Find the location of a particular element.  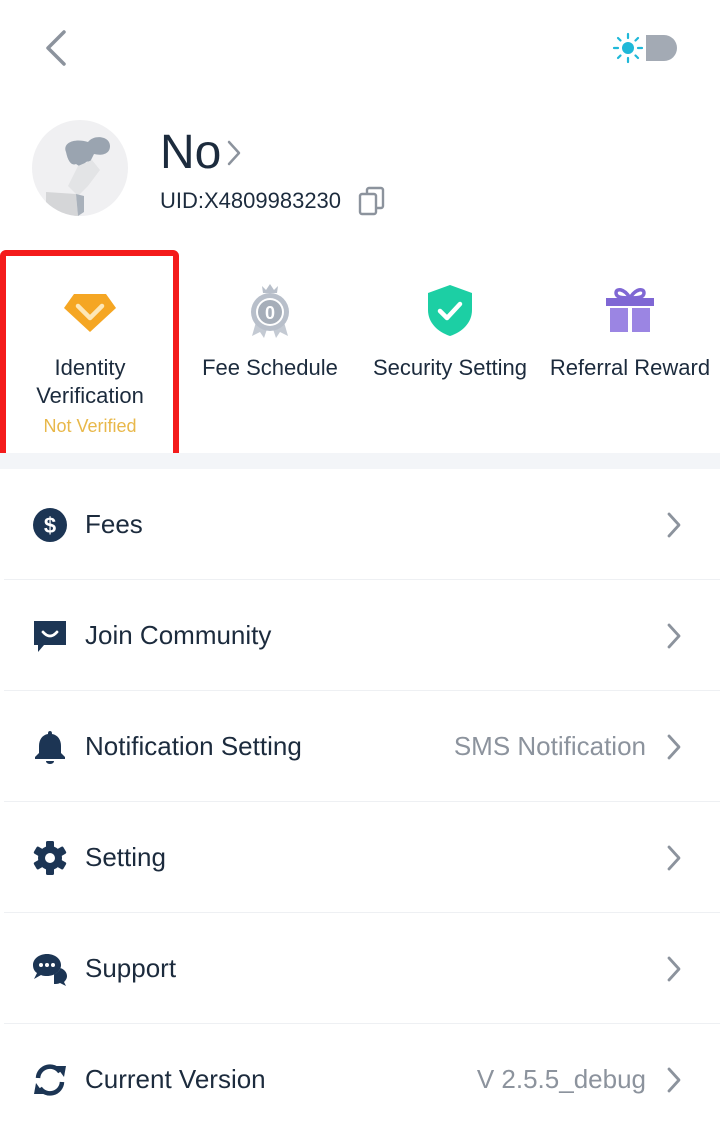

toggle-track is located at coordinates (661, 48).